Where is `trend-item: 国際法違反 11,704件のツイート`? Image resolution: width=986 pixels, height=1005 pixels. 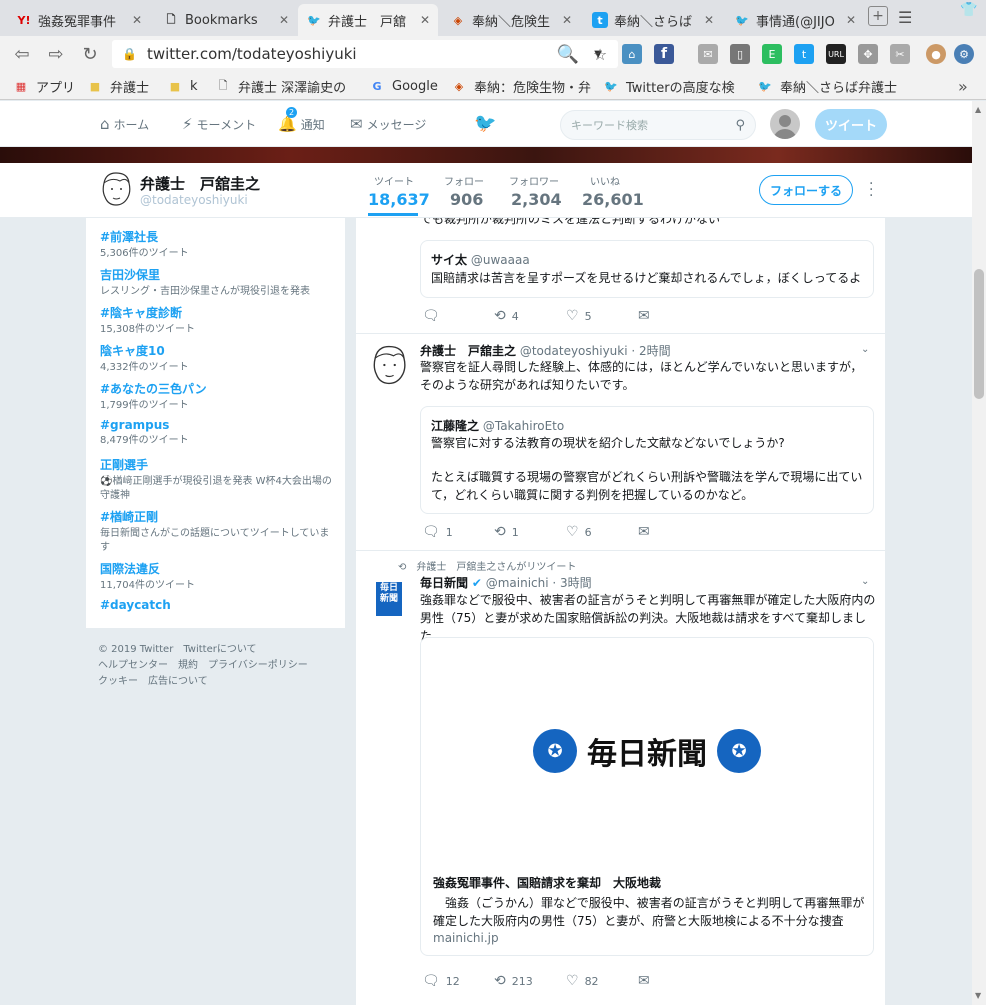 trend-item: 国際法違反 11,704件のツイート is located at coordinates (217, 576).